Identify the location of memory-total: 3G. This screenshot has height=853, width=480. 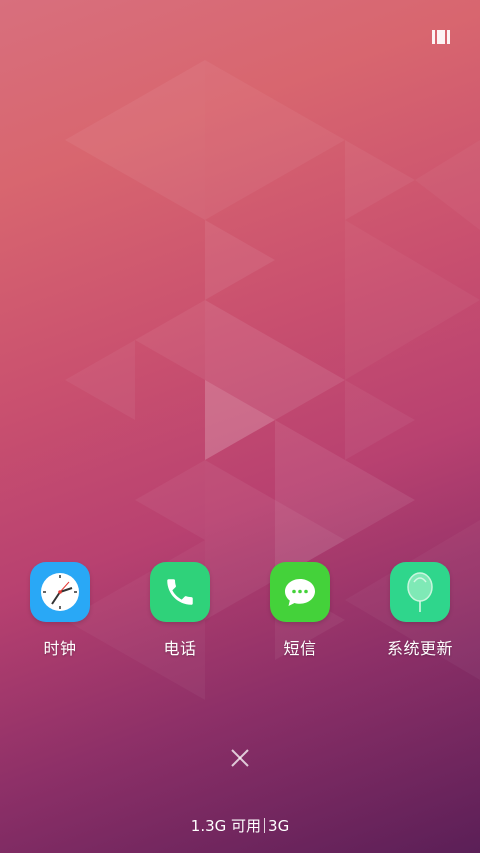
(279, 826).